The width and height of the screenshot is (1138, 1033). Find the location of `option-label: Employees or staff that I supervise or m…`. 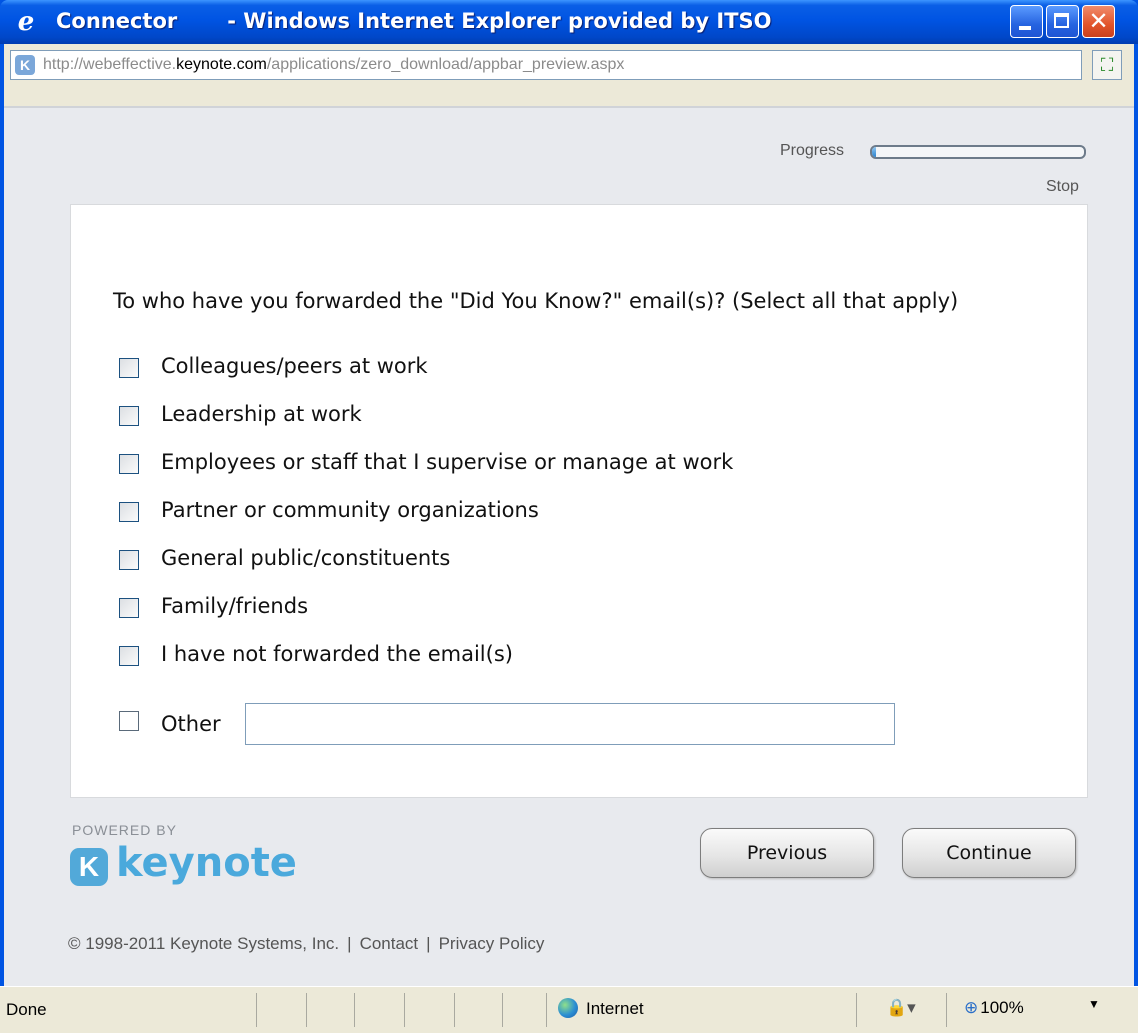

option-label: Employees or staff that I supervise or m… is located at coordinates (447, 462).